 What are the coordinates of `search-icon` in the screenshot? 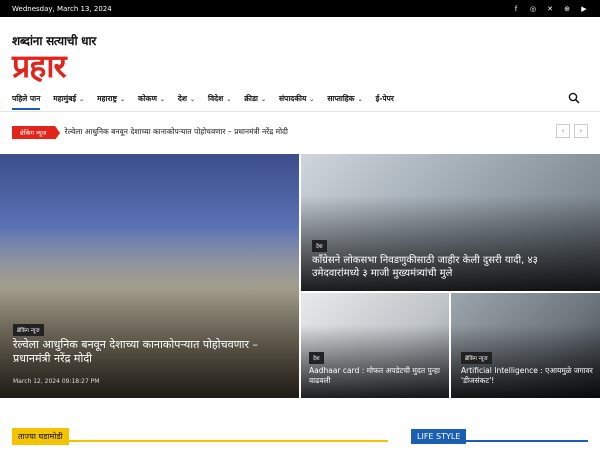 It's located at (574, 98).